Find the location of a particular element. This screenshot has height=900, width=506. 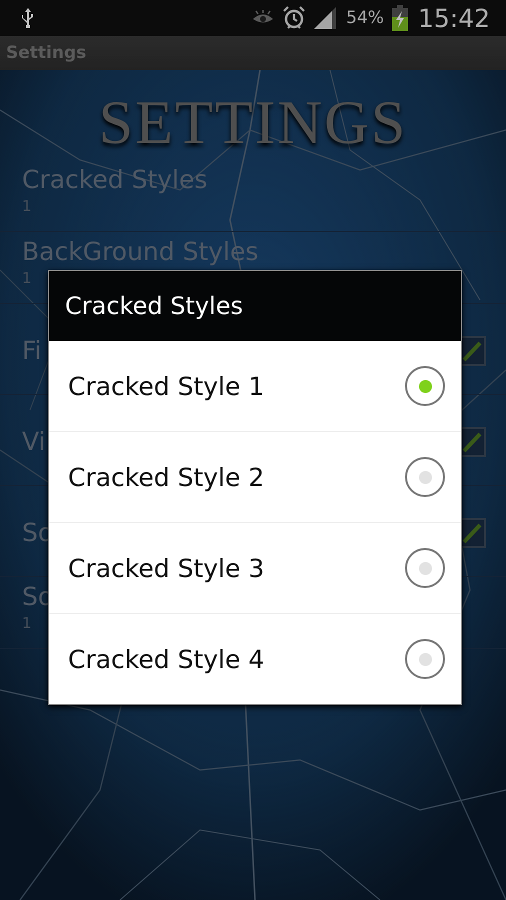

preference-title: Vi is located at coordinates (34, 442).